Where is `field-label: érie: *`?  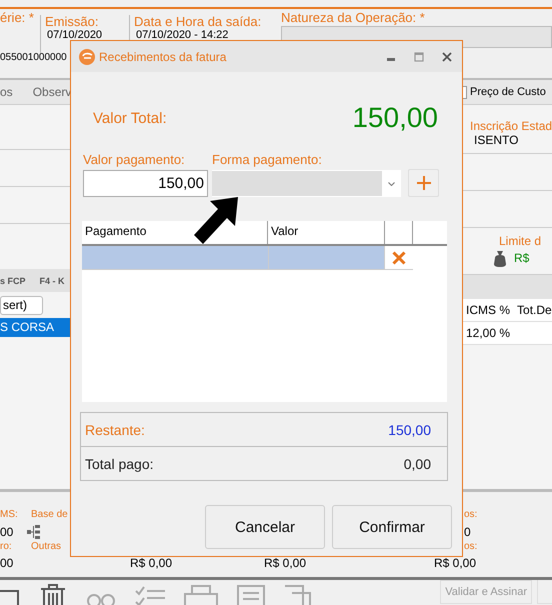
field-label: érie: * is located at coordinates (17, 18).